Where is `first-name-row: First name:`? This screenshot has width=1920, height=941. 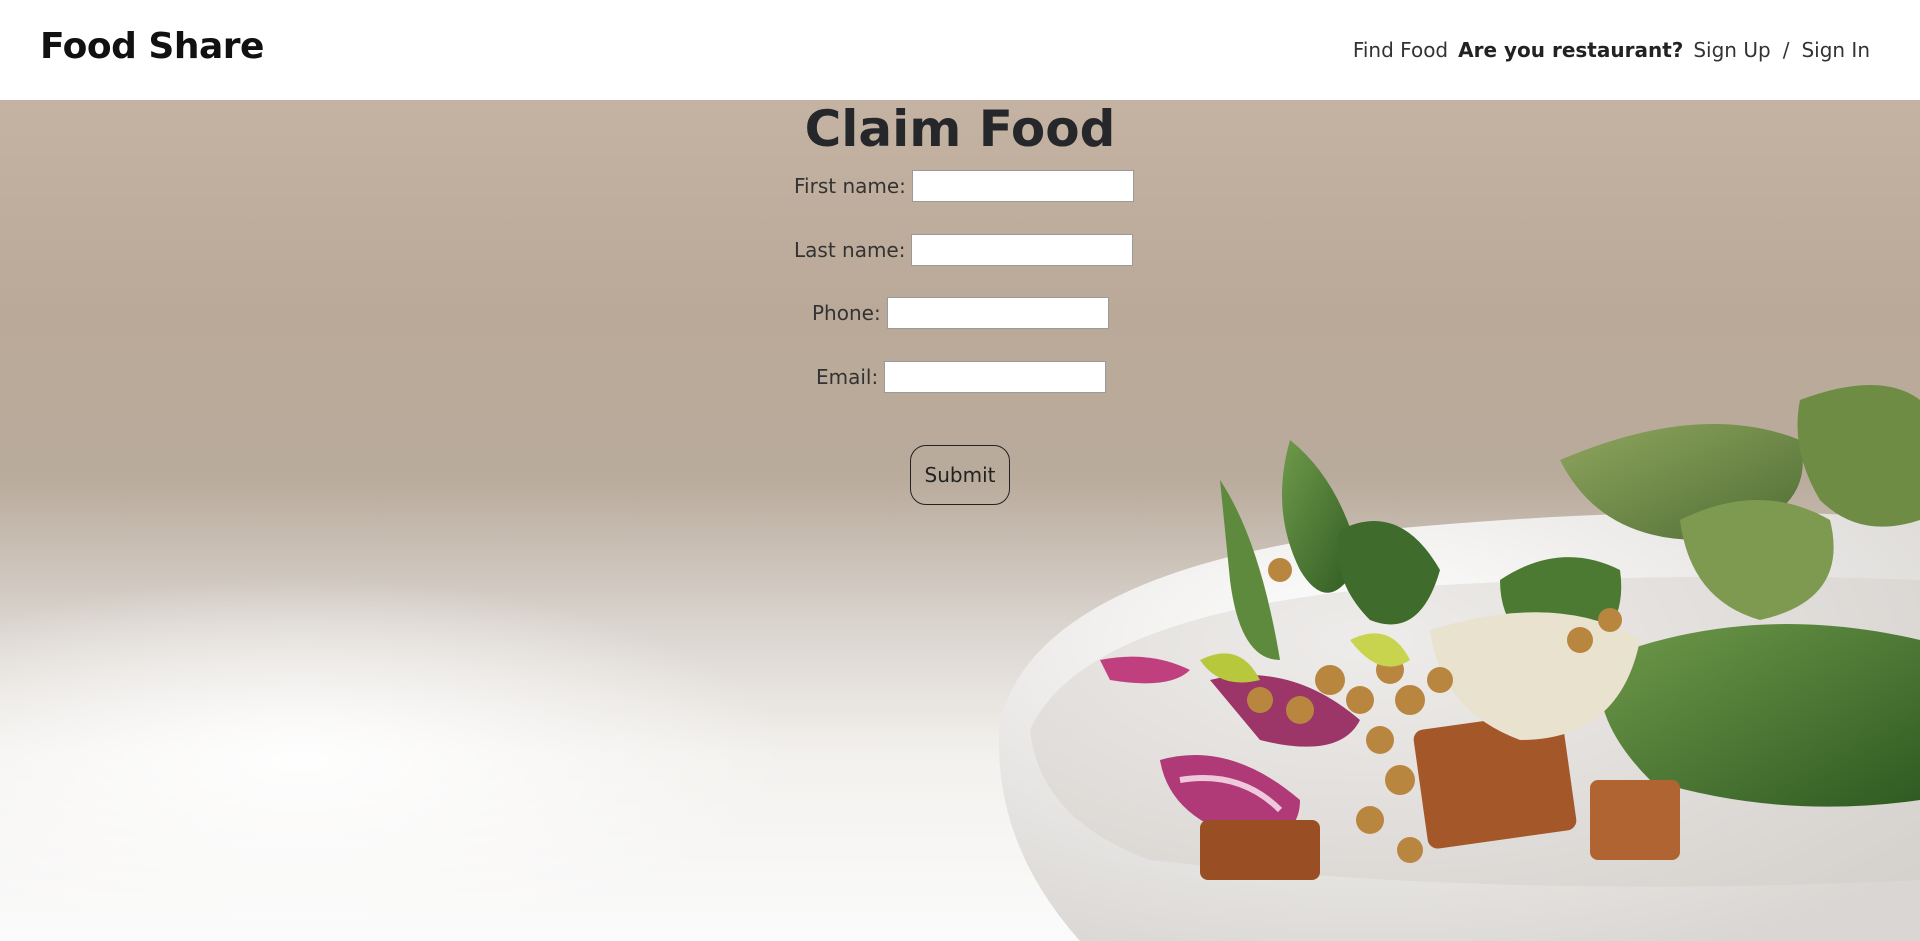
first-name-row: First name: is located at coordinates (964, 186).